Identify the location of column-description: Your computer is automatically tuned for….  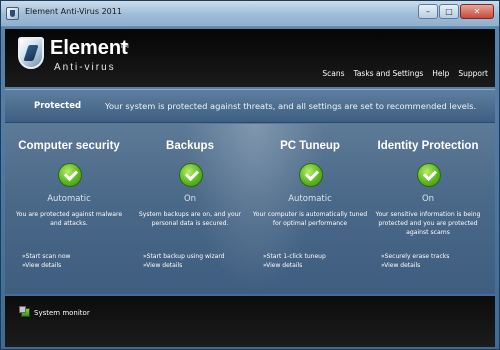
(310, 219).